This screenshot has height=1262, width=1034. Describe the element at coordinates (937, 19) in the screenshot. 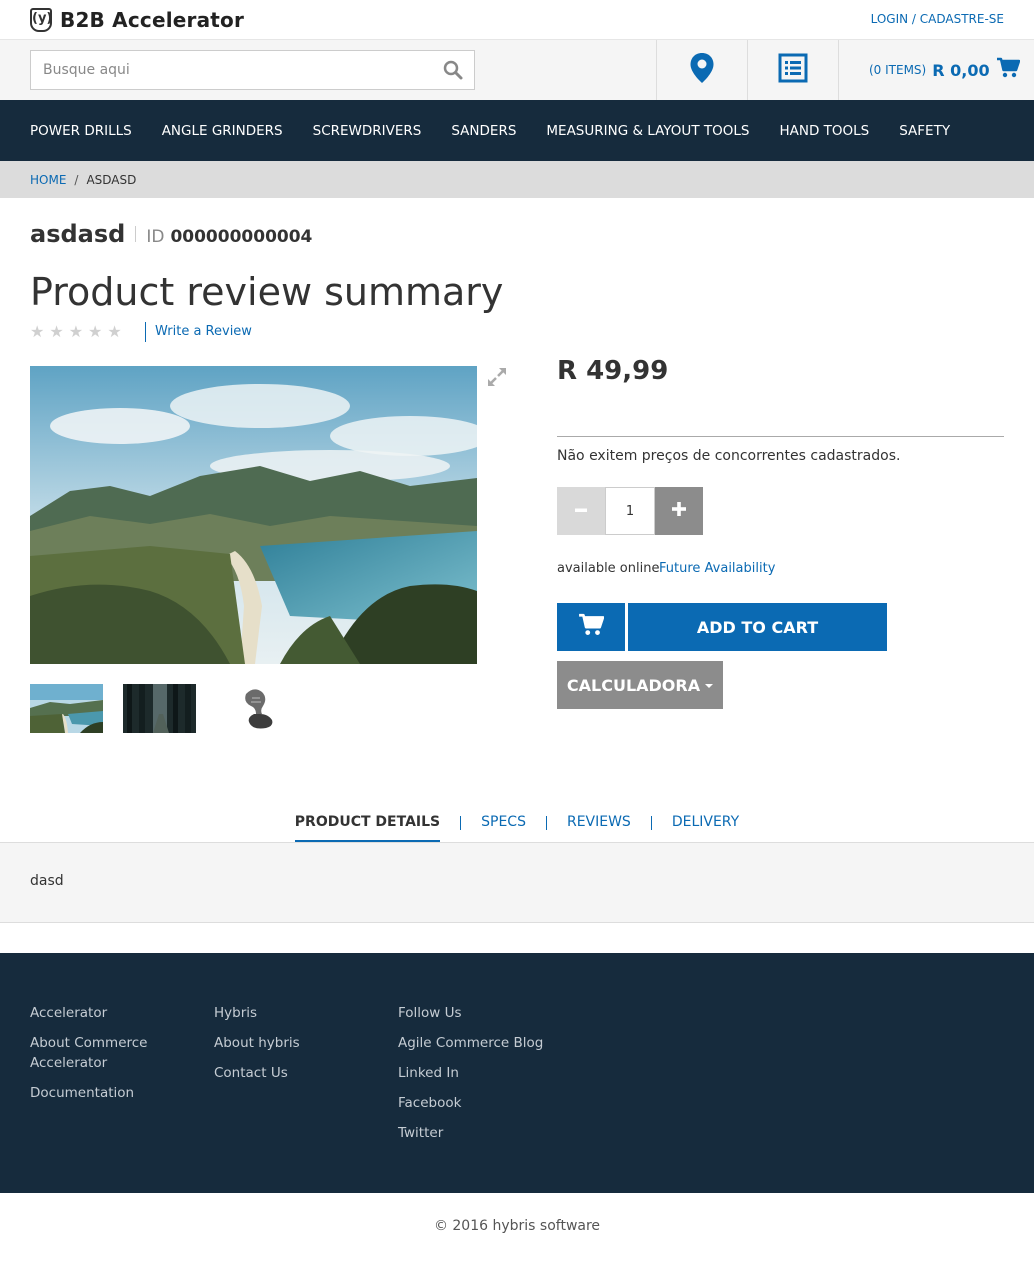

I see `login-register-link: LOGIN / CADASTRE-SE` at that location.